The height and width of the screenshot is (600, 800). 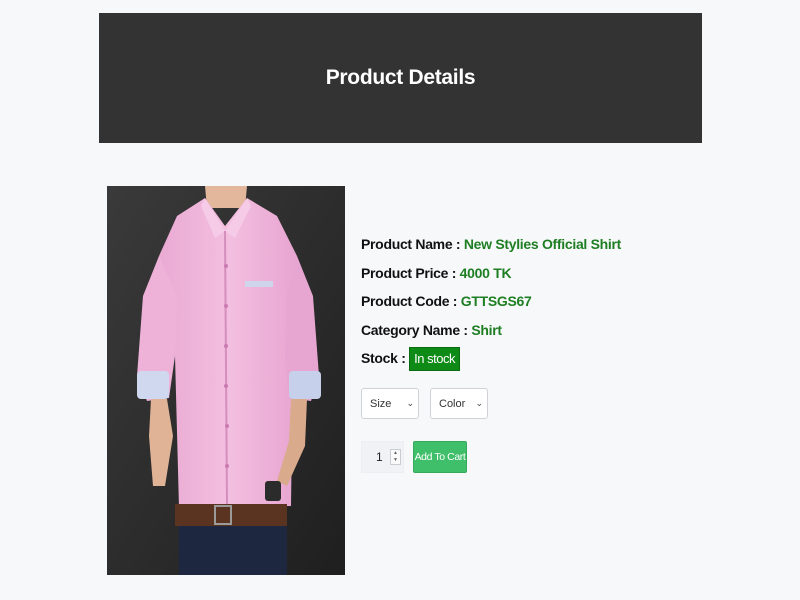 I want to click on product-price-label: Product Price :, so click(x=410, y=272).